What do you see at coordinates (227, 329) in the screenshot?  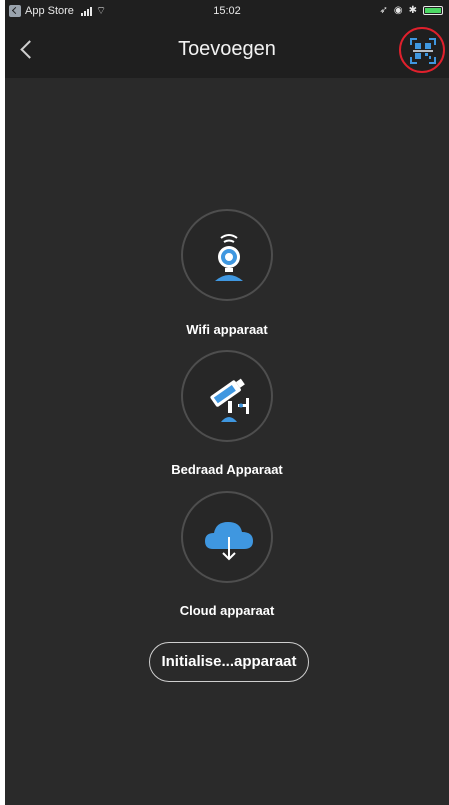 I see `wifi-device-label: Wifi apparaat` at bounding box center [227, 329].